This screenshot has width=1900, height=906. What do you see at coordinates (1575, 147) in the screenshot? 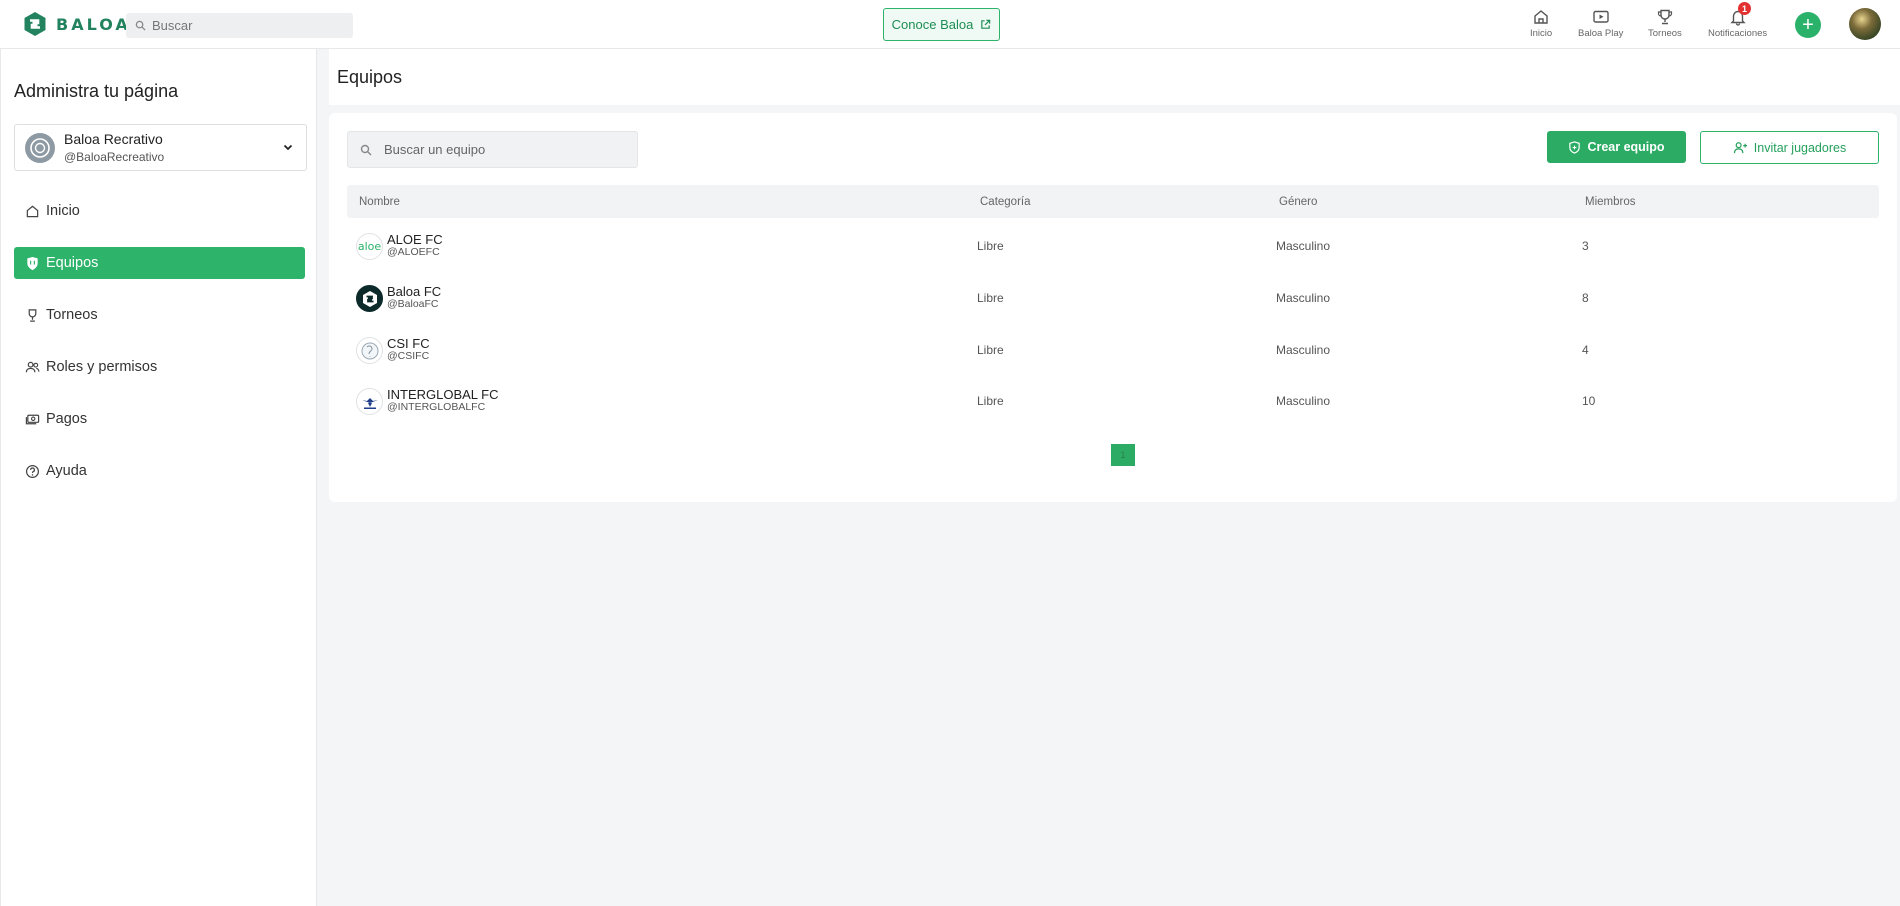
I see `shield-plus-icon` at bounding box center [1575, 147].